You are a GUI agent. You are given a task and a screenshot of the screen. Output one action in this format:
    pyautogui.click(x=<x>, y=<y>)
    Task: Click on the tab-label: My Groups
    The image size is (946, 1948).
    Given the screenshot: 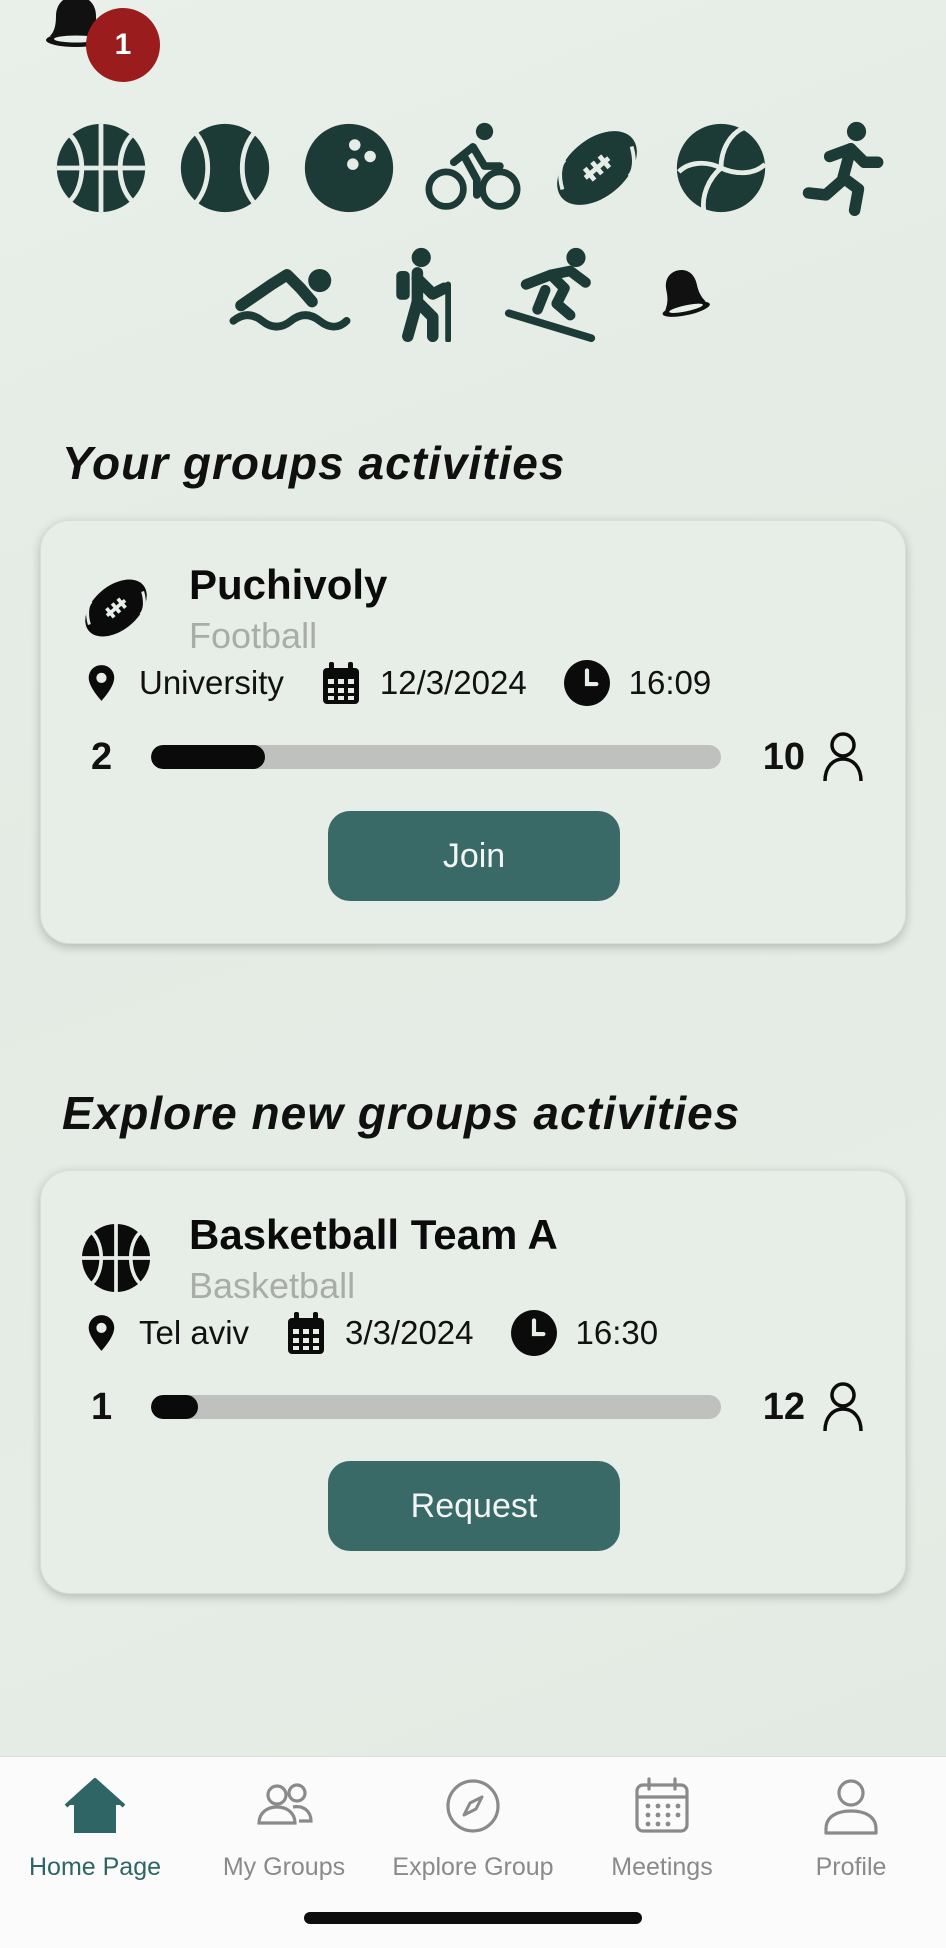 What is the action you would take?
    pyautogui.click(x=284, y=1867)
    